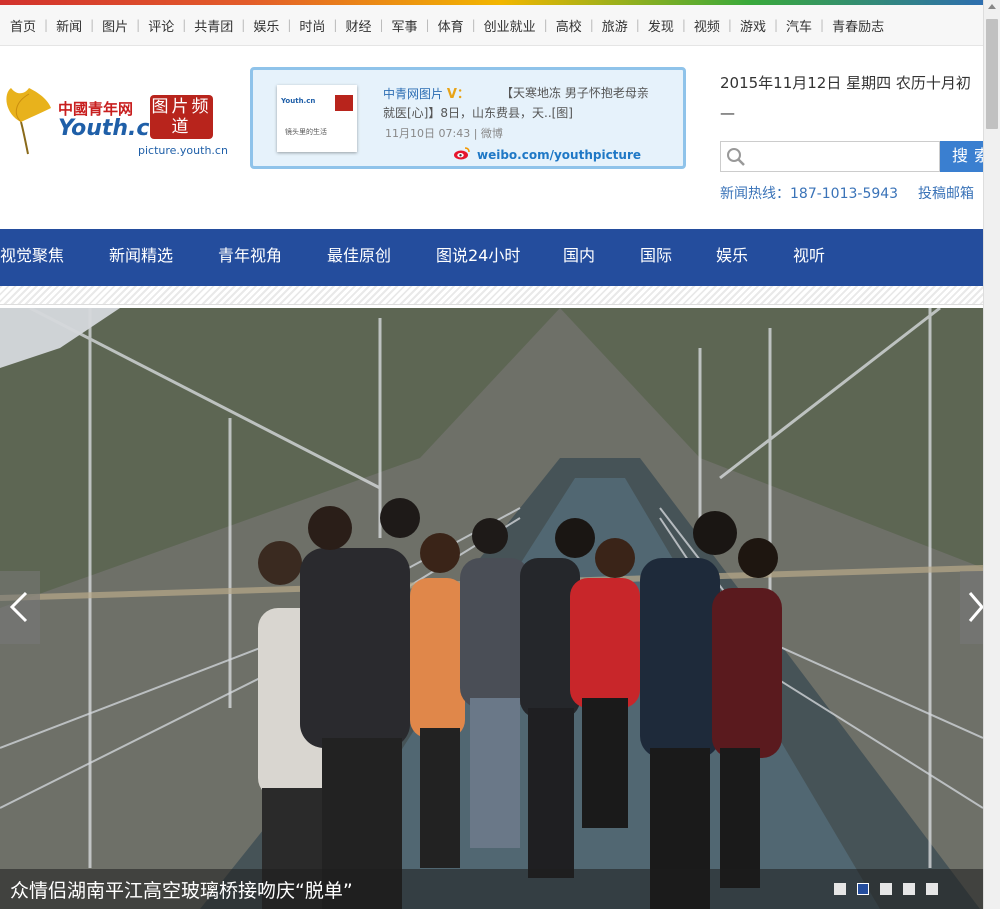 The height and width of the screenshot is (909, 1000). I want to click on top-nav-link: 首页, so click(23, 25).